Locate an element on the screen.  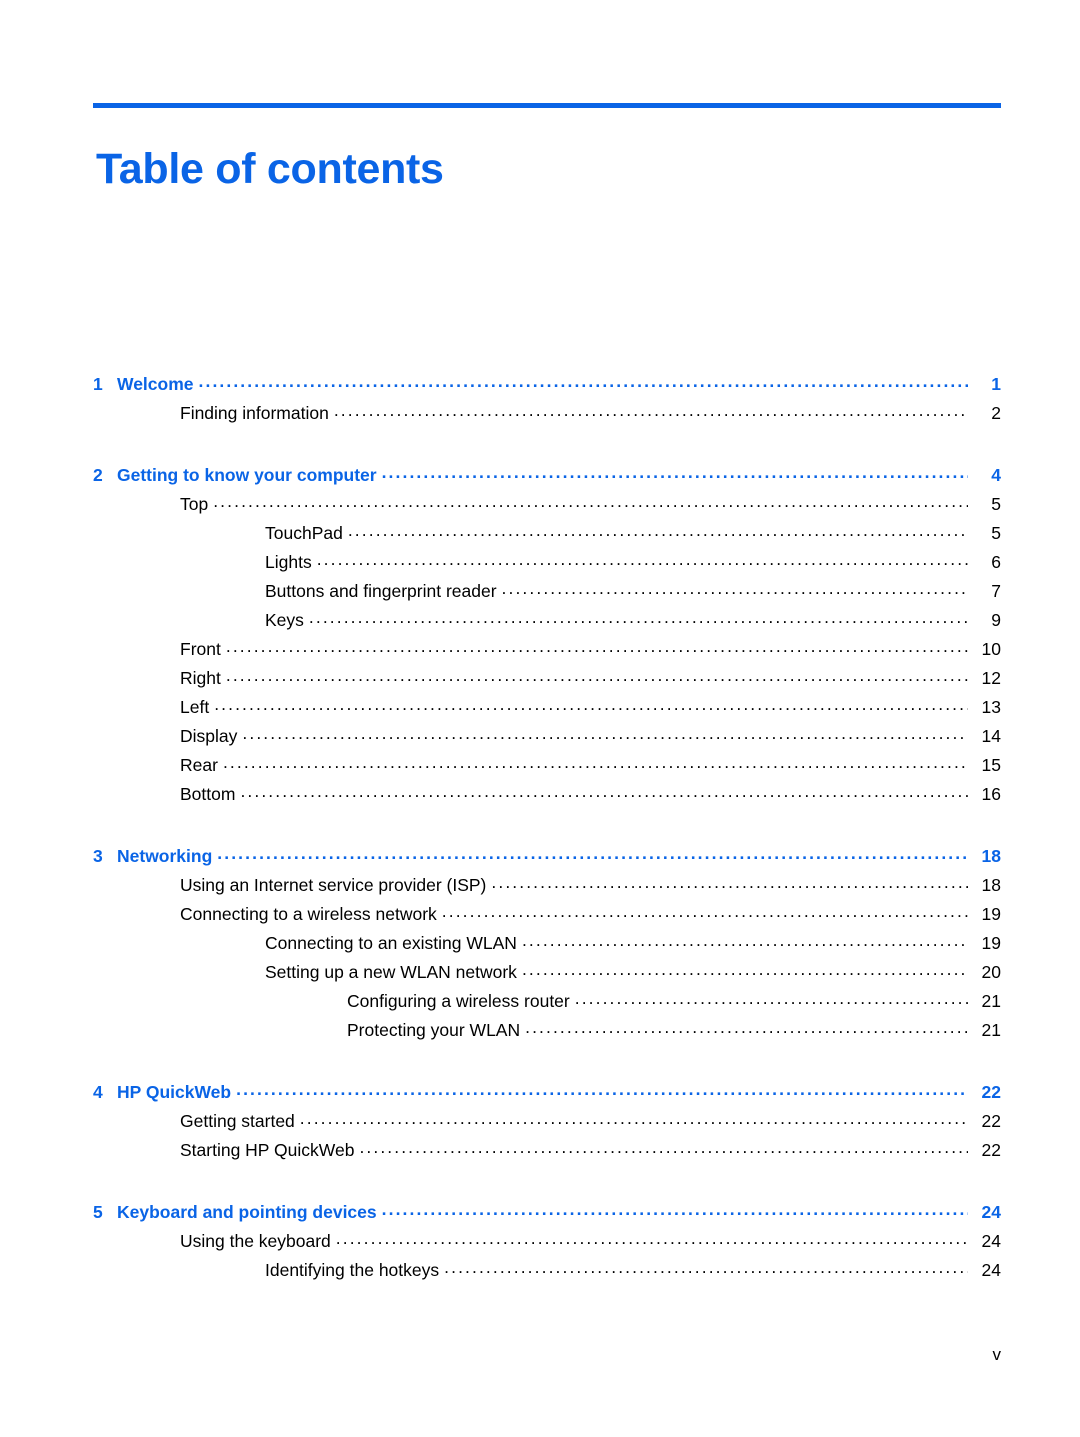
toc-entry-label: TouchPad is located at coordinates (304, 533).